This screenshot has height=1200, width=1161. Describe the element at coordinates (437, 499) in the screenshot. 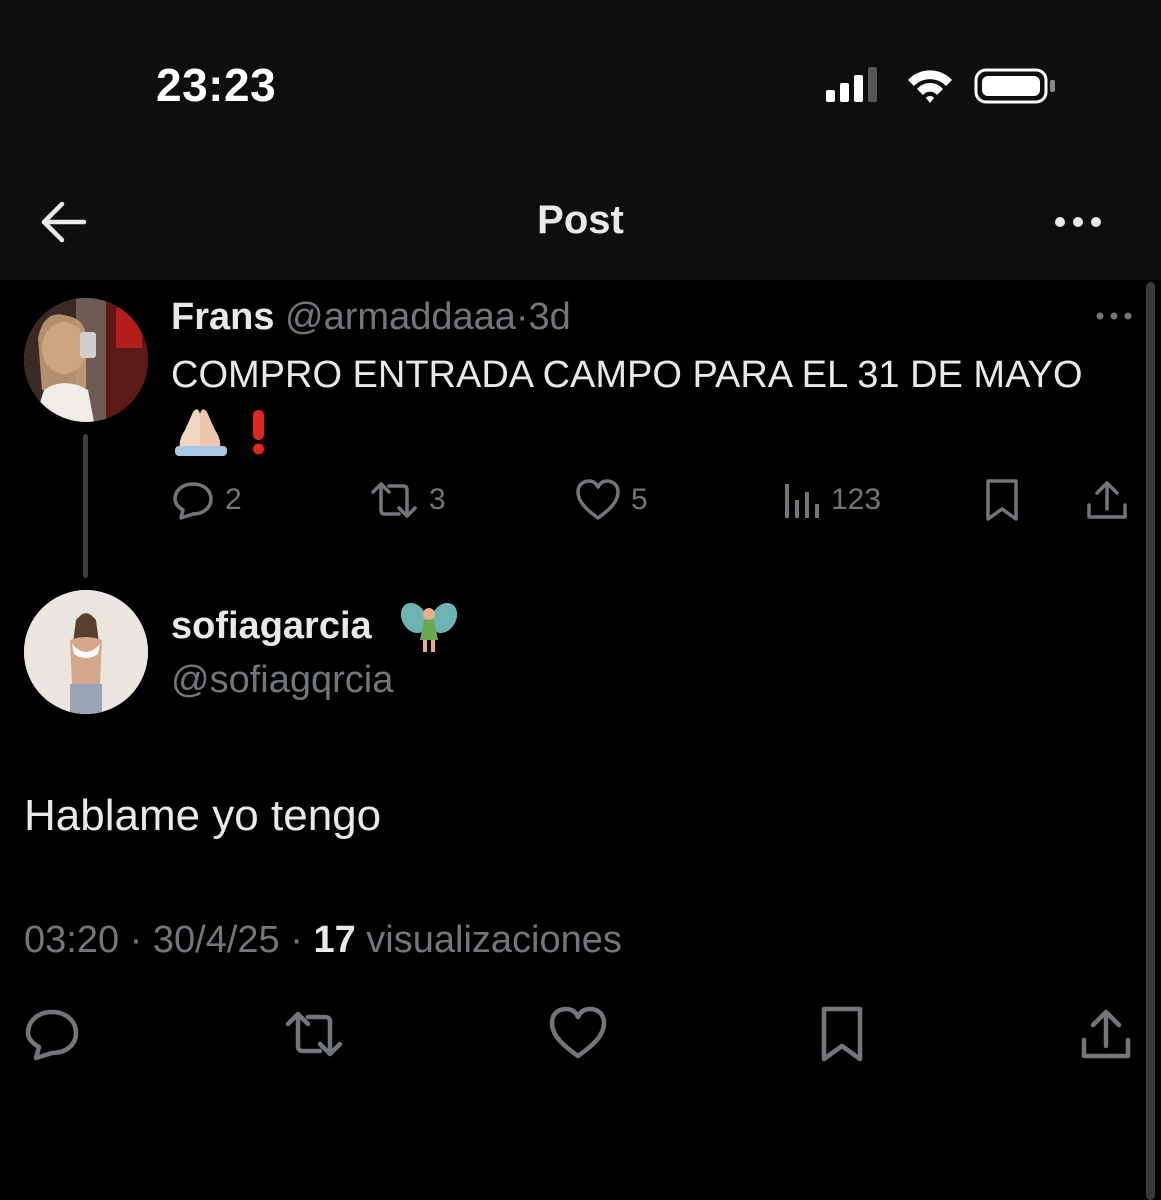

I see `repost-count: 3` at that location.